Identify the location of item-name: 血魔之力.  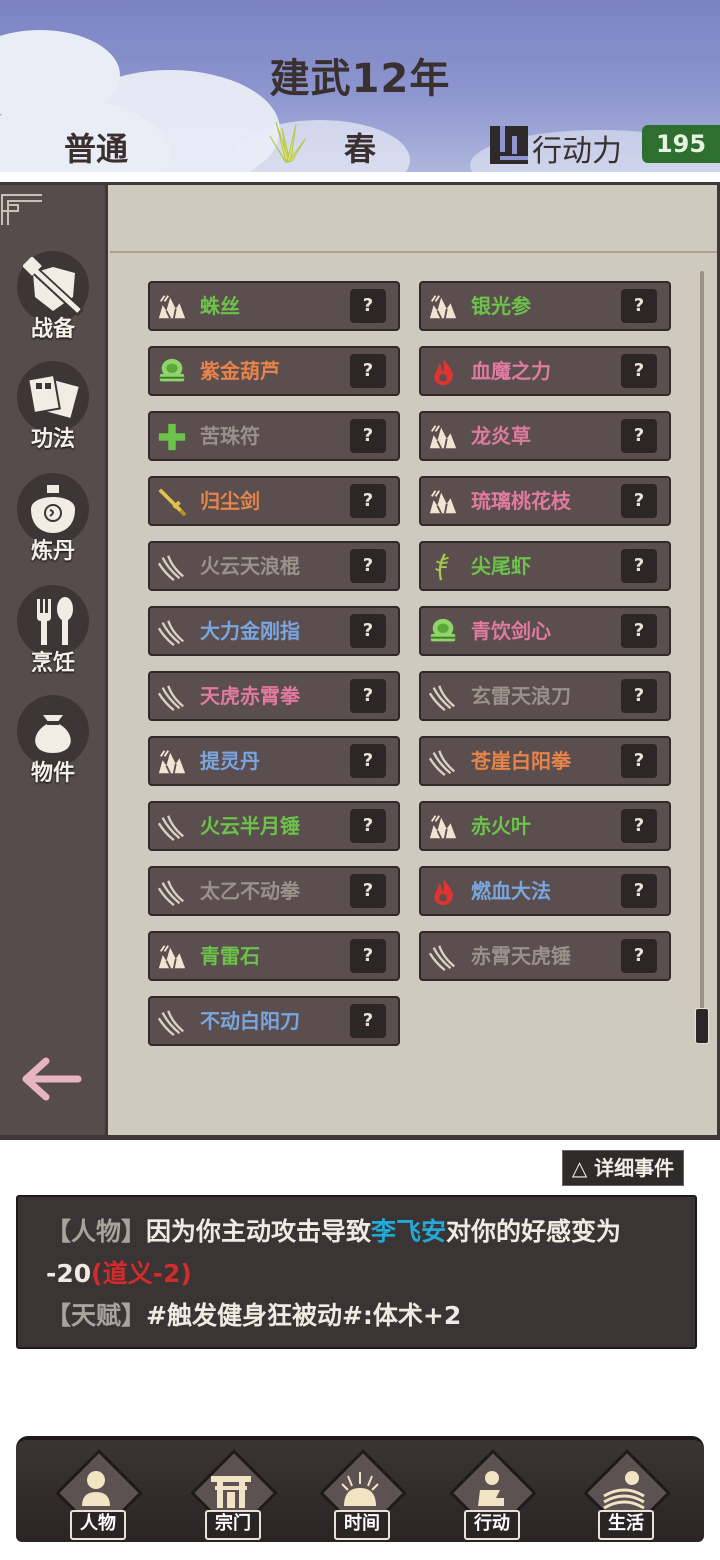
(511, 371).